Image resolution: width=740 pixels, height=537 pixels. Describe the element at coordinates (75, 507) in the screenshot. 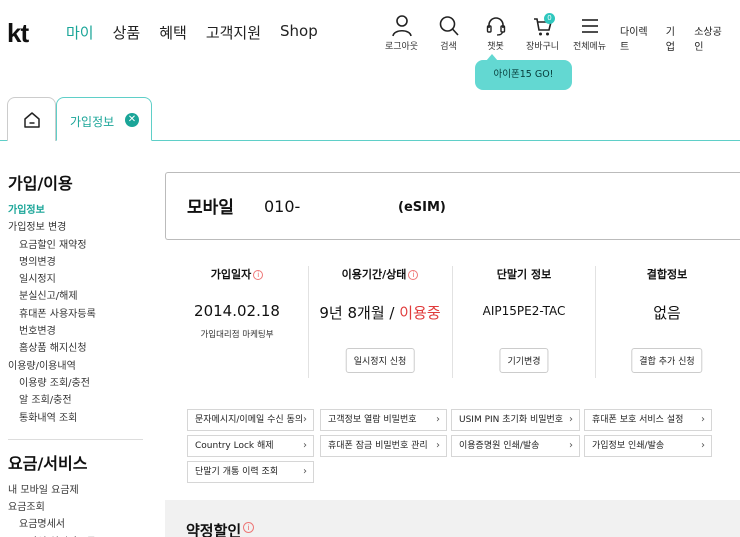

I see `sidebar-item: 요금조회` at that location.